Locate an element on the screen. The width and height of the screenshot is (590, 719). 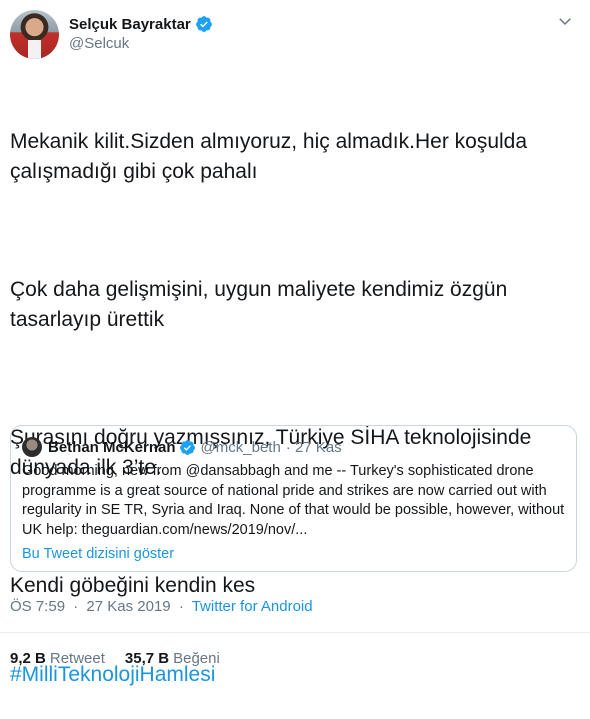
quoted-author-name: Bethan McKernan is located at coordinates (112, 447).